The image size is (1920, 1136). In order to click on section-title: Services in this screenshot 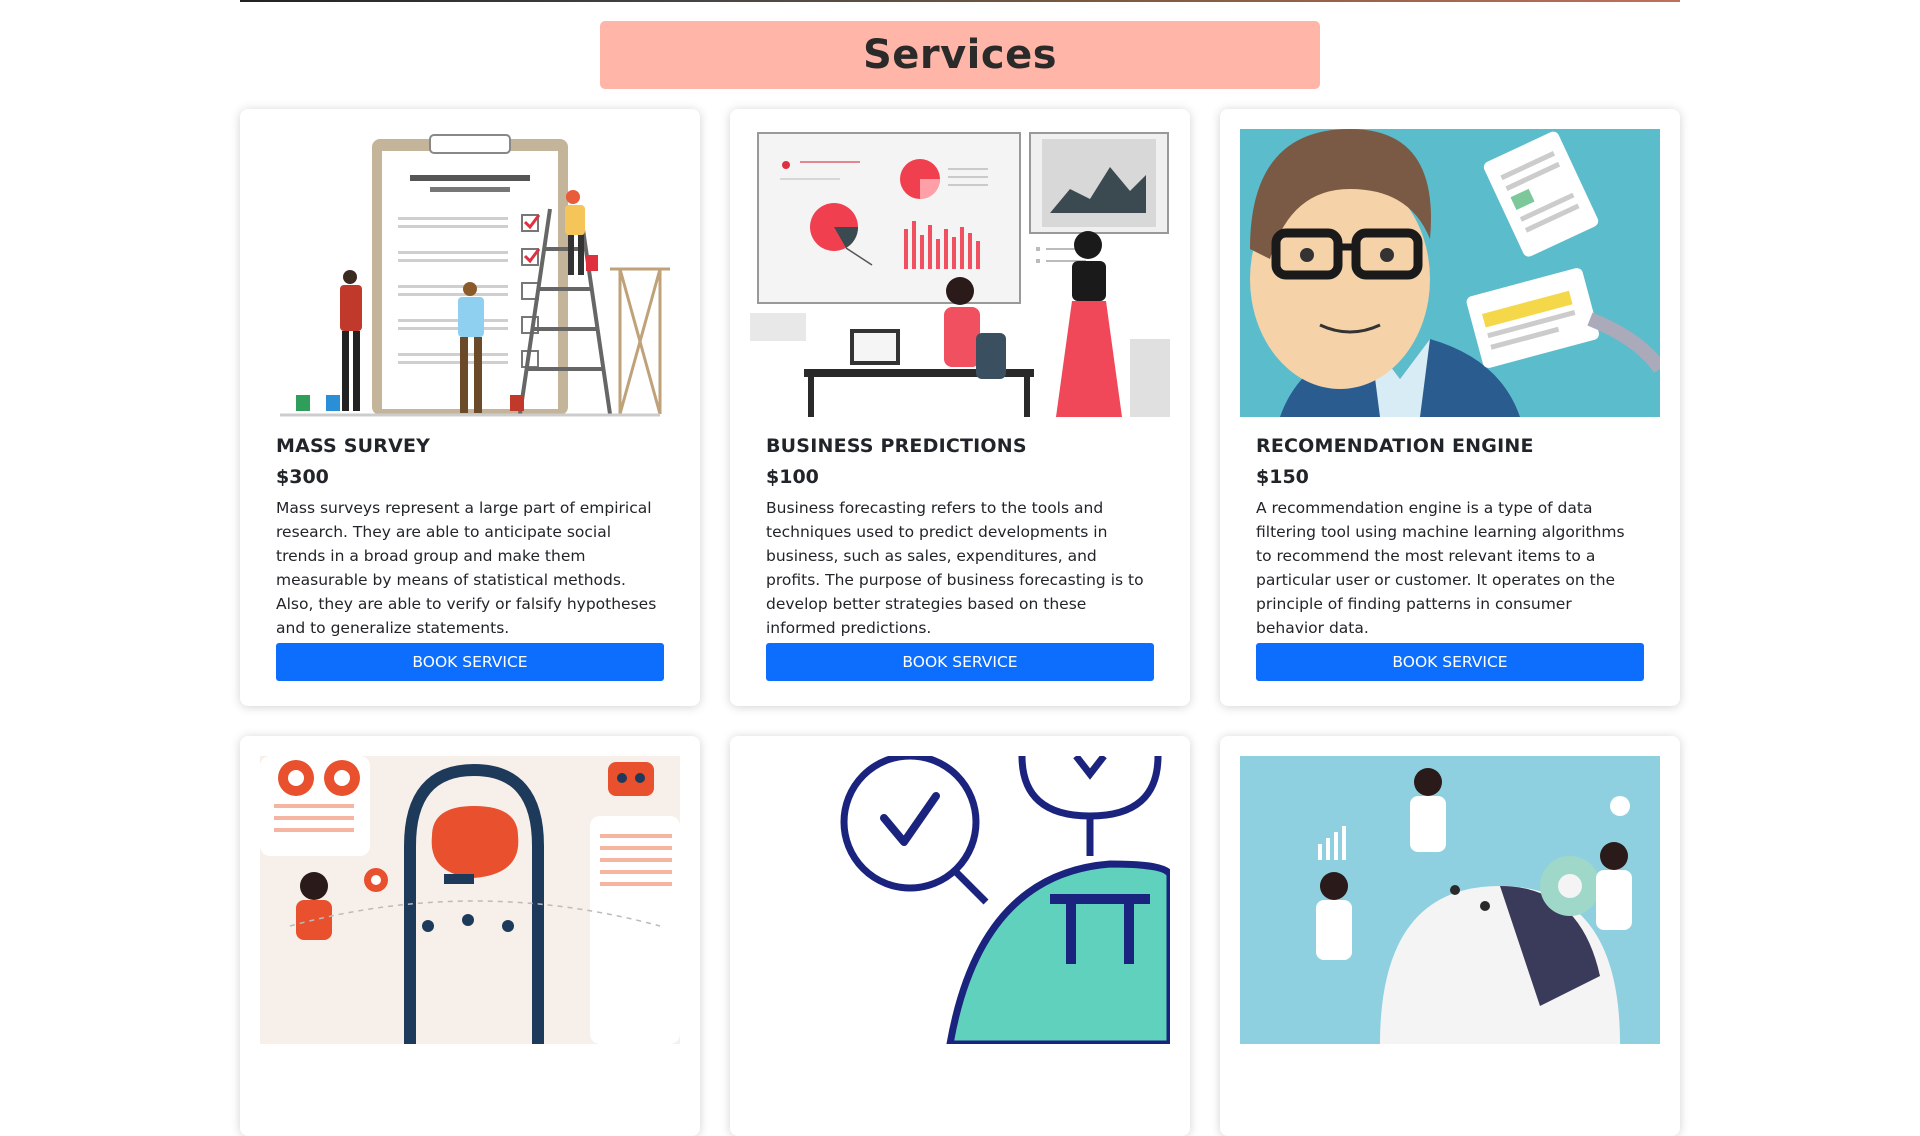, I will do `click(960, 55)`.